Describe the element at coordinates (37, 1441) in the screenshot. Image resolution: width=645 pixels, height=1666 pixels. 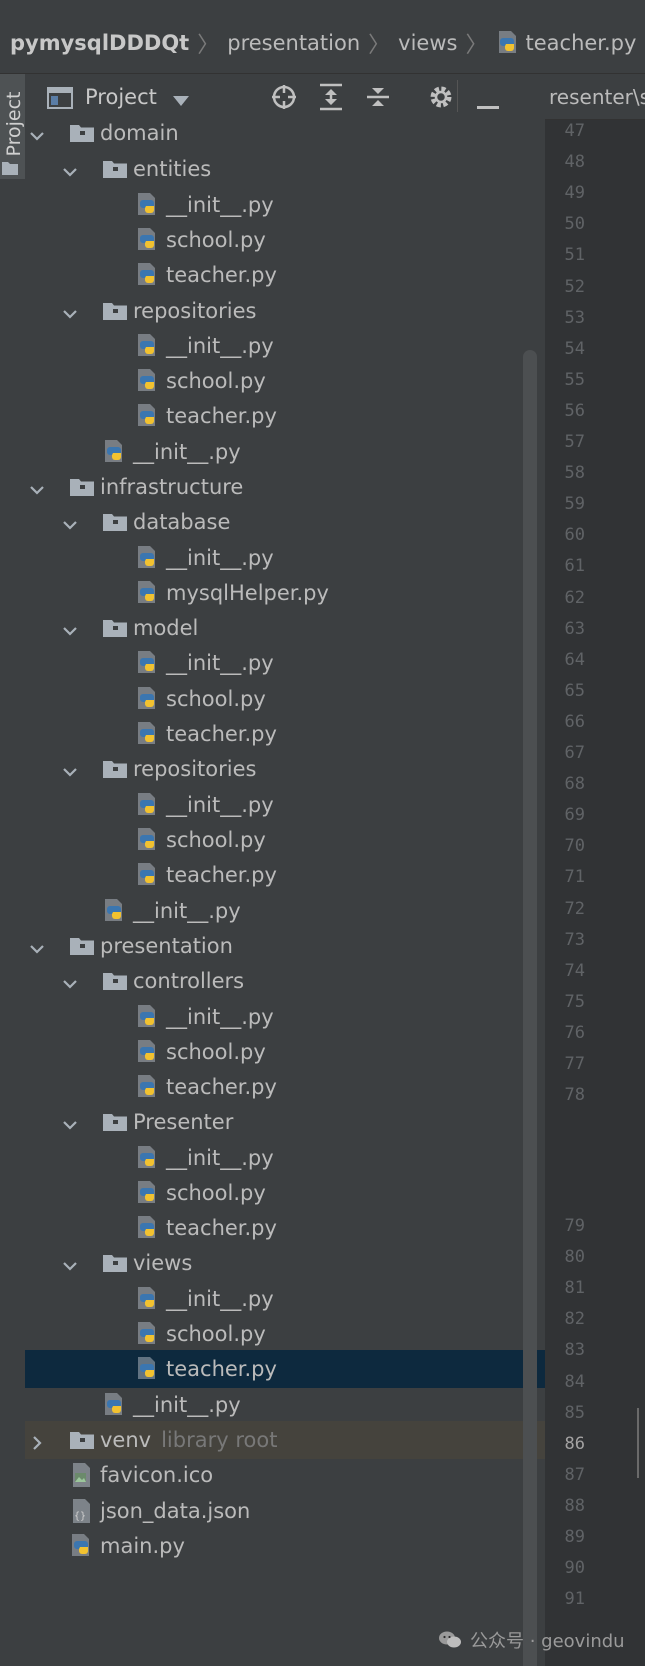
I see `chevron-right-icon` at that location.